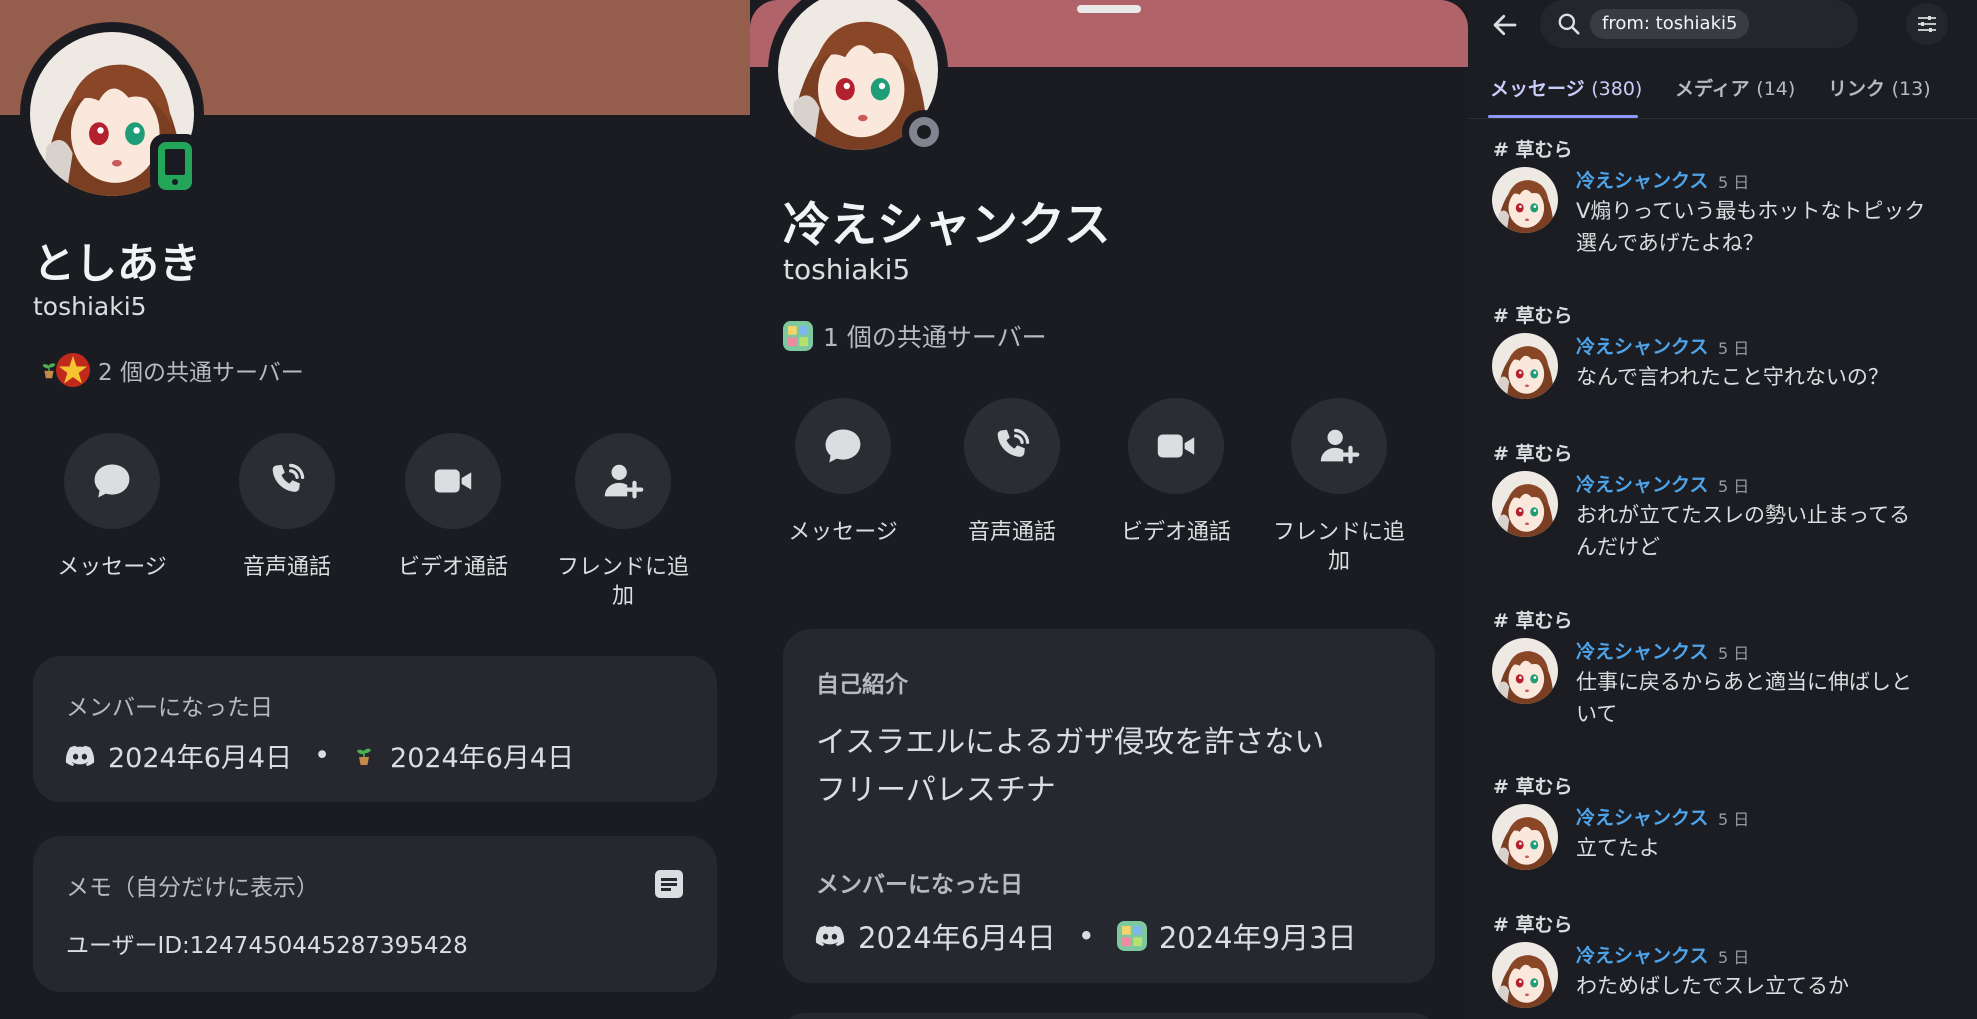  I want to click on search-input: from: toshiaki5, so click(1699, 24).